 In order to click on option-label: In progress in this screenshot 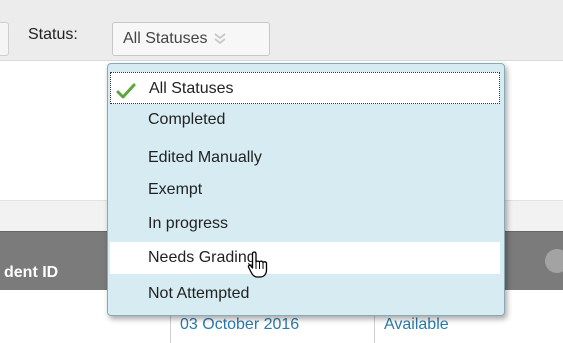, I will do `click(188, 223)`.